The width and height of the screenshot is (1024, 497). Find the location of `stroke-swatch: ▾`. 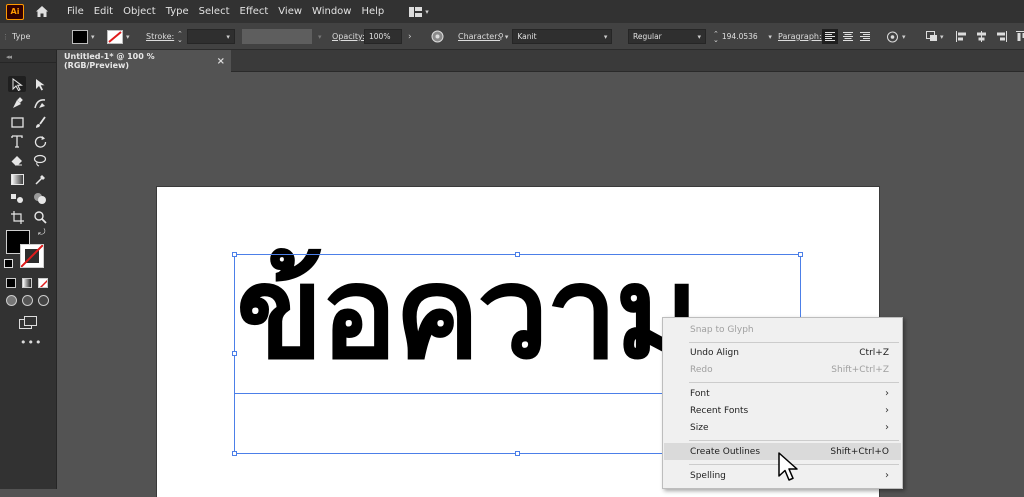

stroke-swatch: ▾ is located at coordinates (118, 36).